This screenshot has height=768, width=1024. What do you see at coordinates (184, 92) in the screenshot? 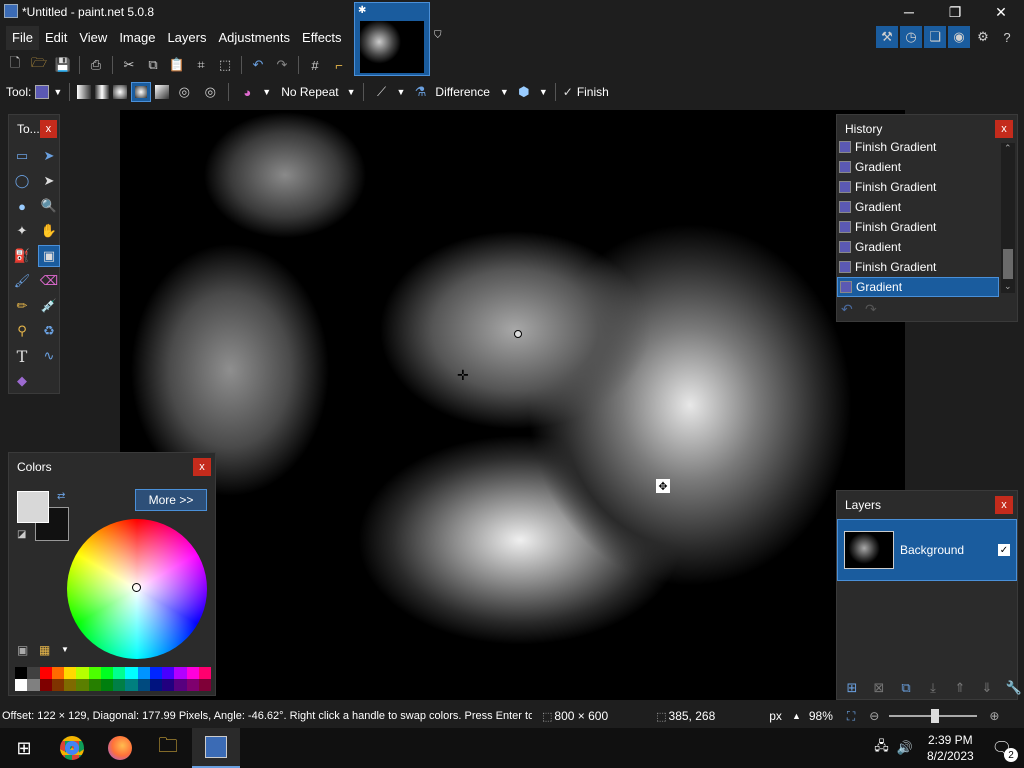
I see `spiral-cw-icon: ◎` at bounding box center [184, 92].